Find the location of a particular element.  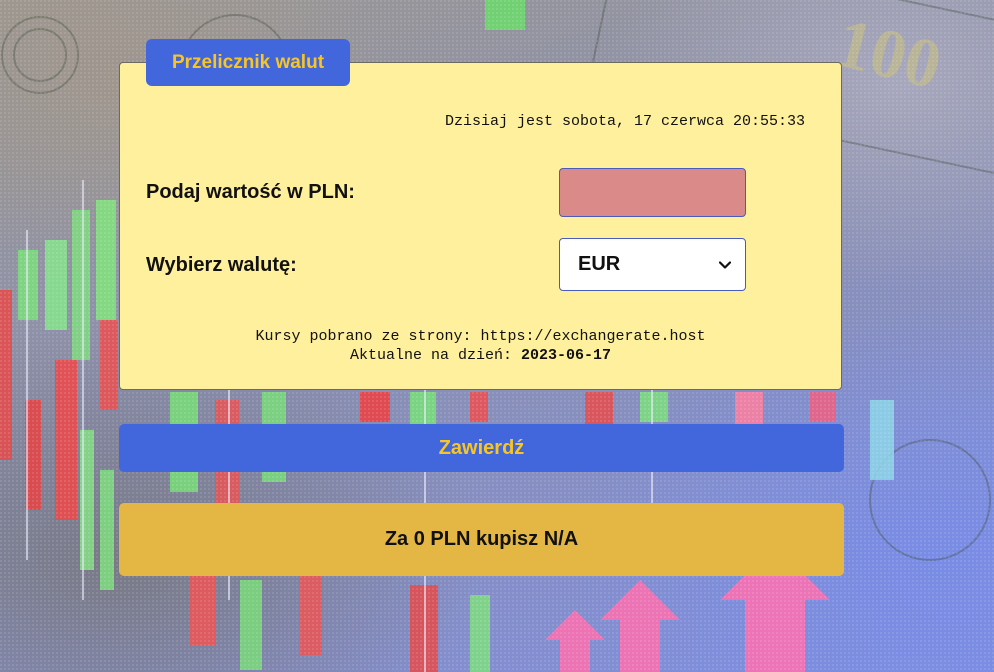

rates-date-line: Aktualne na dzień: 2023-06-17 is located at coordinates (480, 355).